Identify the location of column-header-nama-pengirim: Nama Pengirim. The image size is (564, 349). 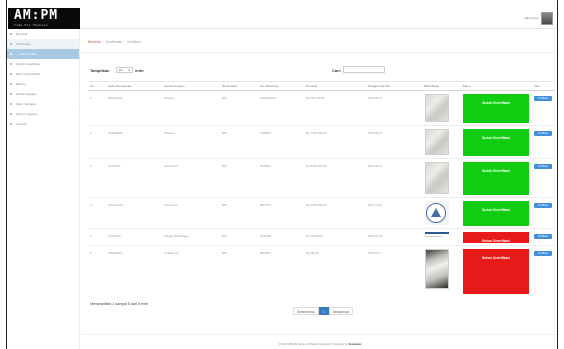
(191, 86).